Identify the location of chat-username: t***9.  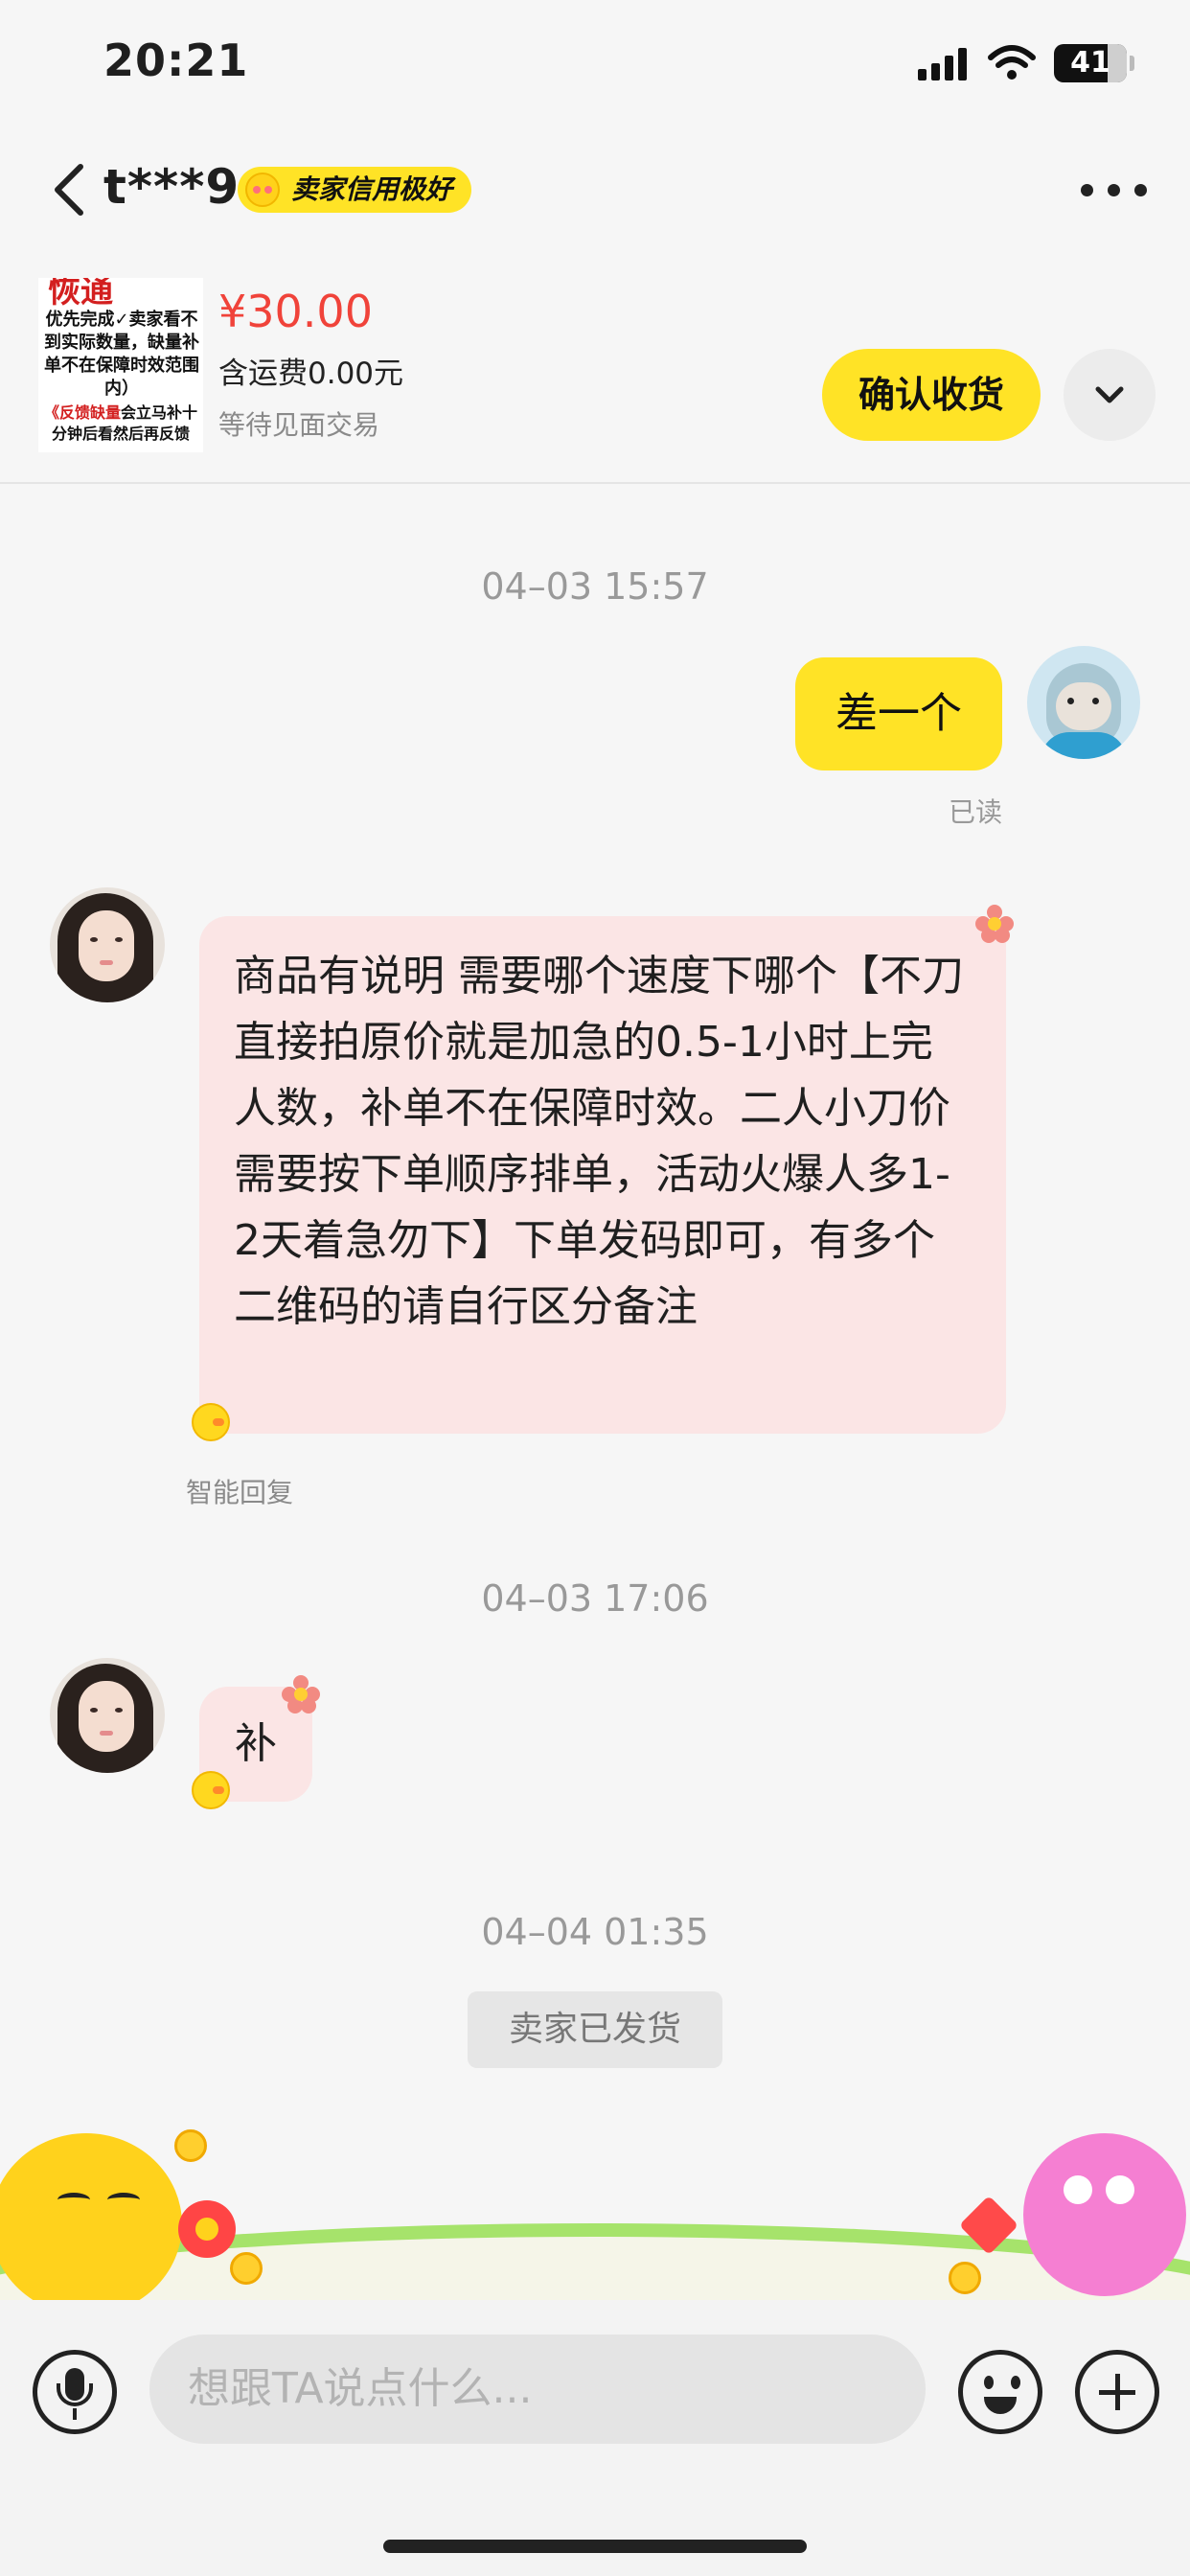
(171, 187).